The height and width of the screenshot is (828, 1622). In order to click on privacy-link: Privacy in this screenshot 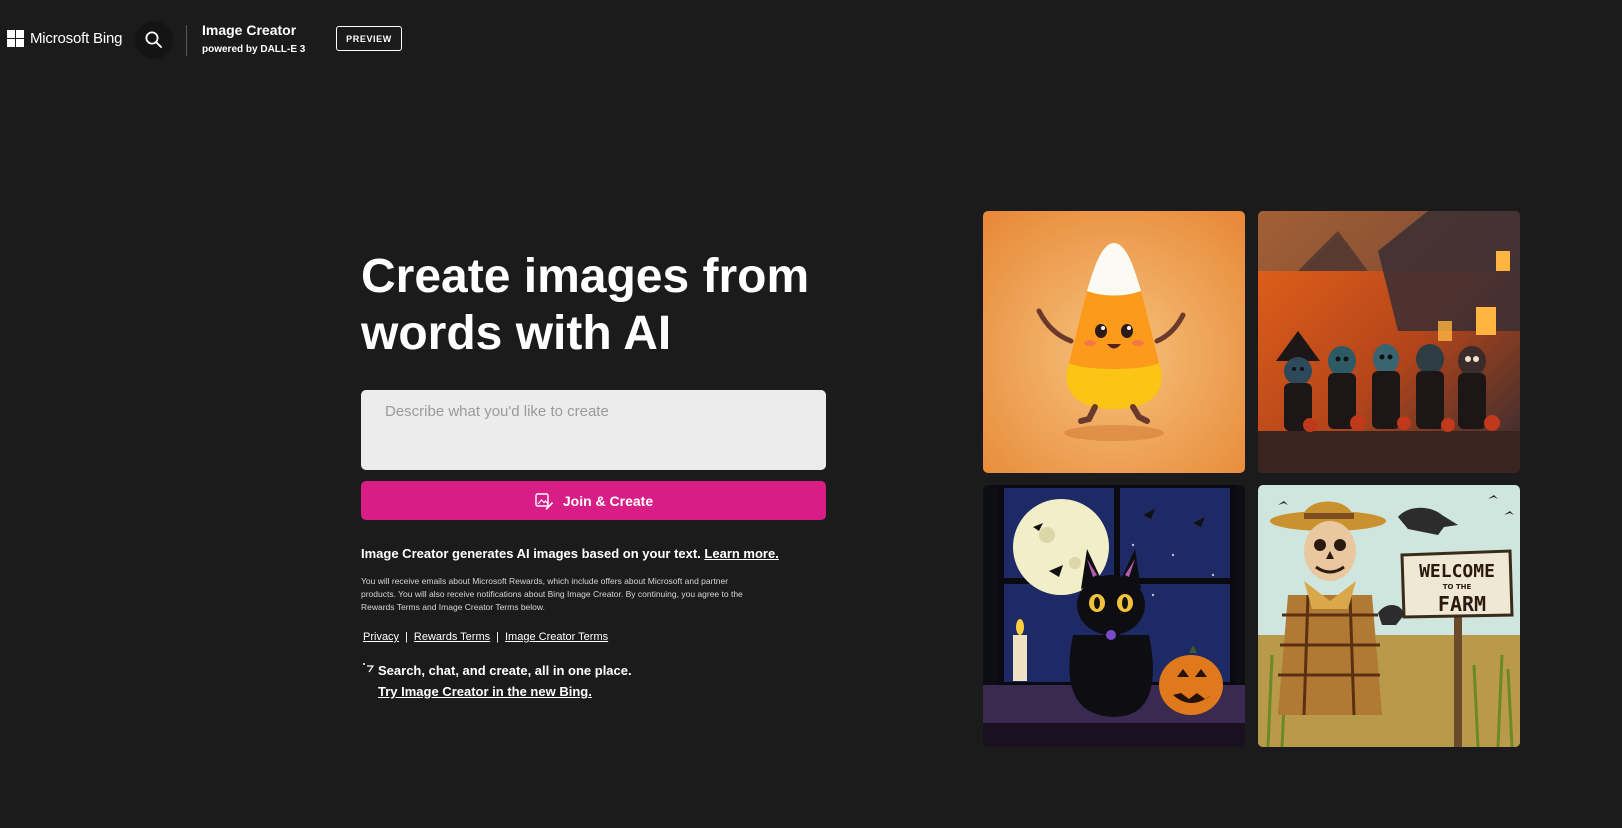, I will do `click(381, 637)`.